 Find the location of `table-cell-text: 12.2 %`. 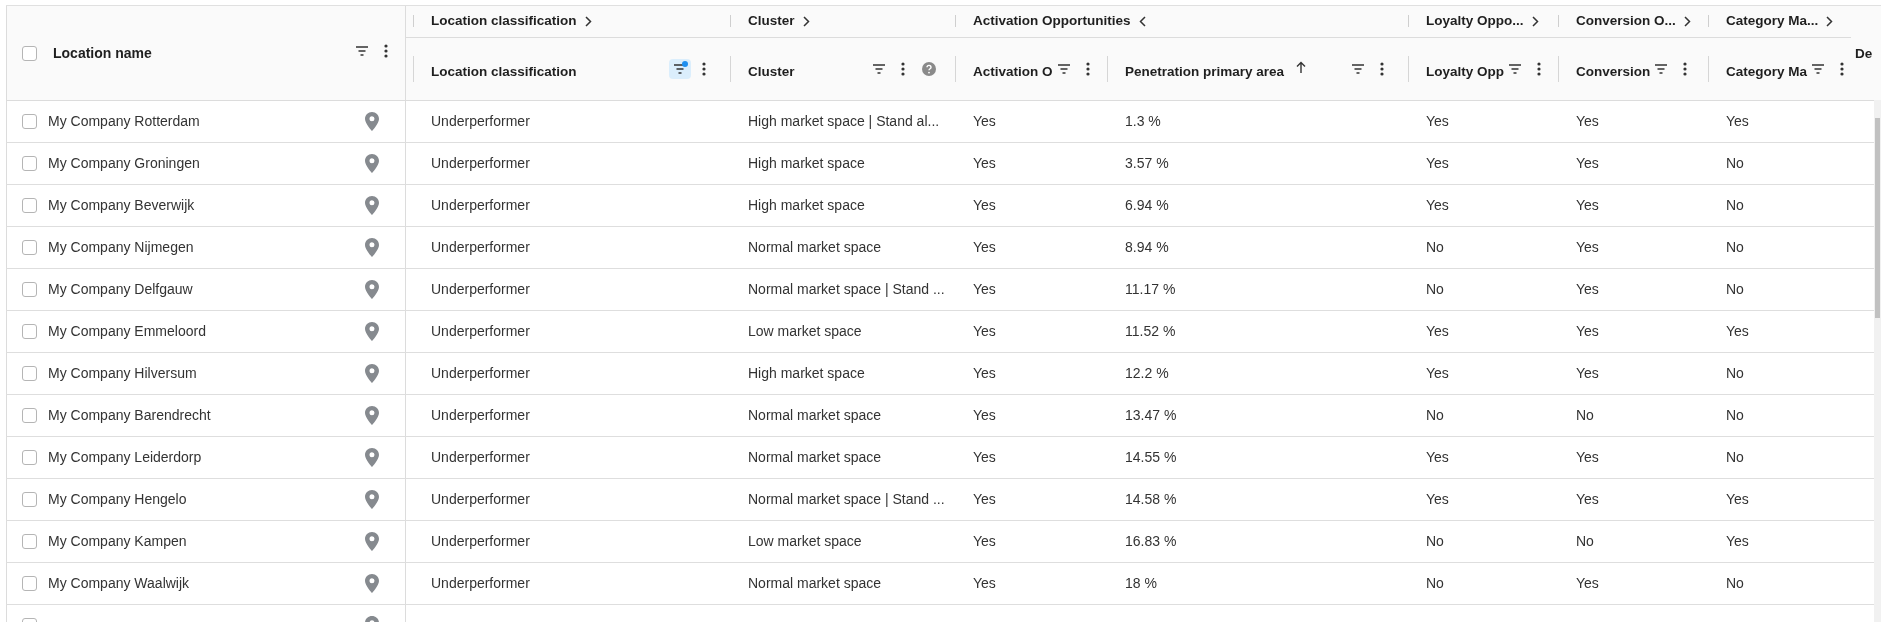

table-cell-text: 12.2 % is located at coordinates (1147, 373).